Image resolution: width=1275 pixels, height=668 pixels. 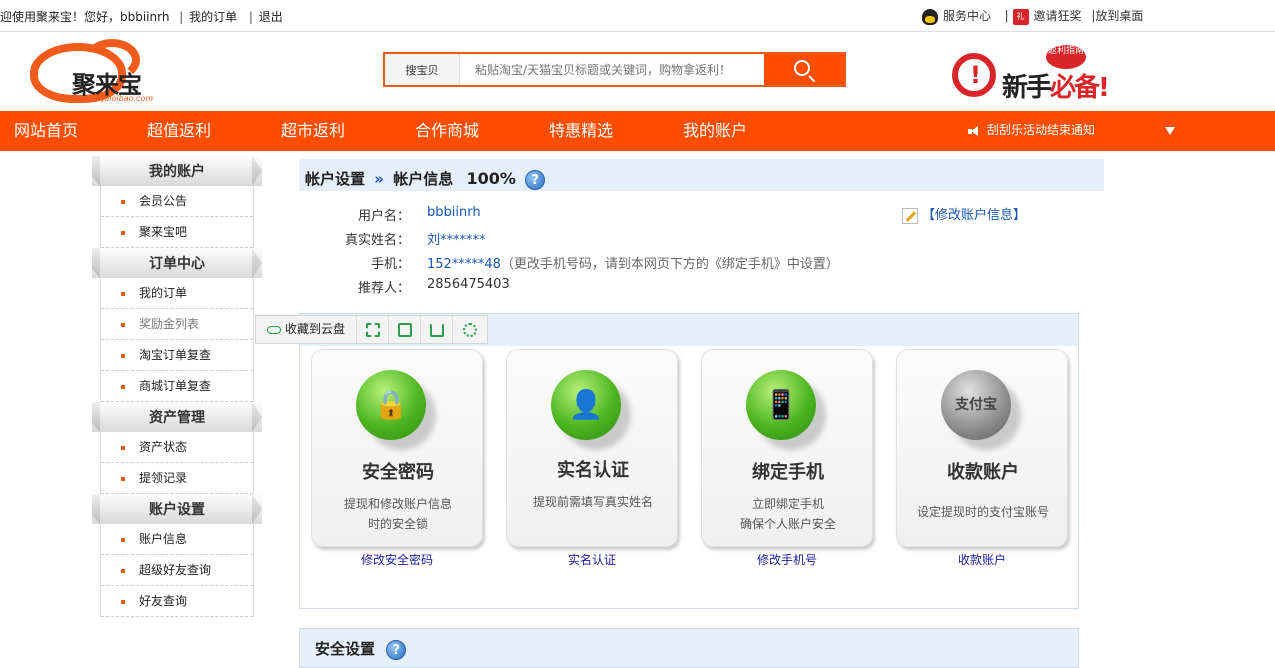 What do you see at coordinates (128, 98) in the screenshot?
I see `logo-domain: juloibao.com` at bounding box center [128, 98].